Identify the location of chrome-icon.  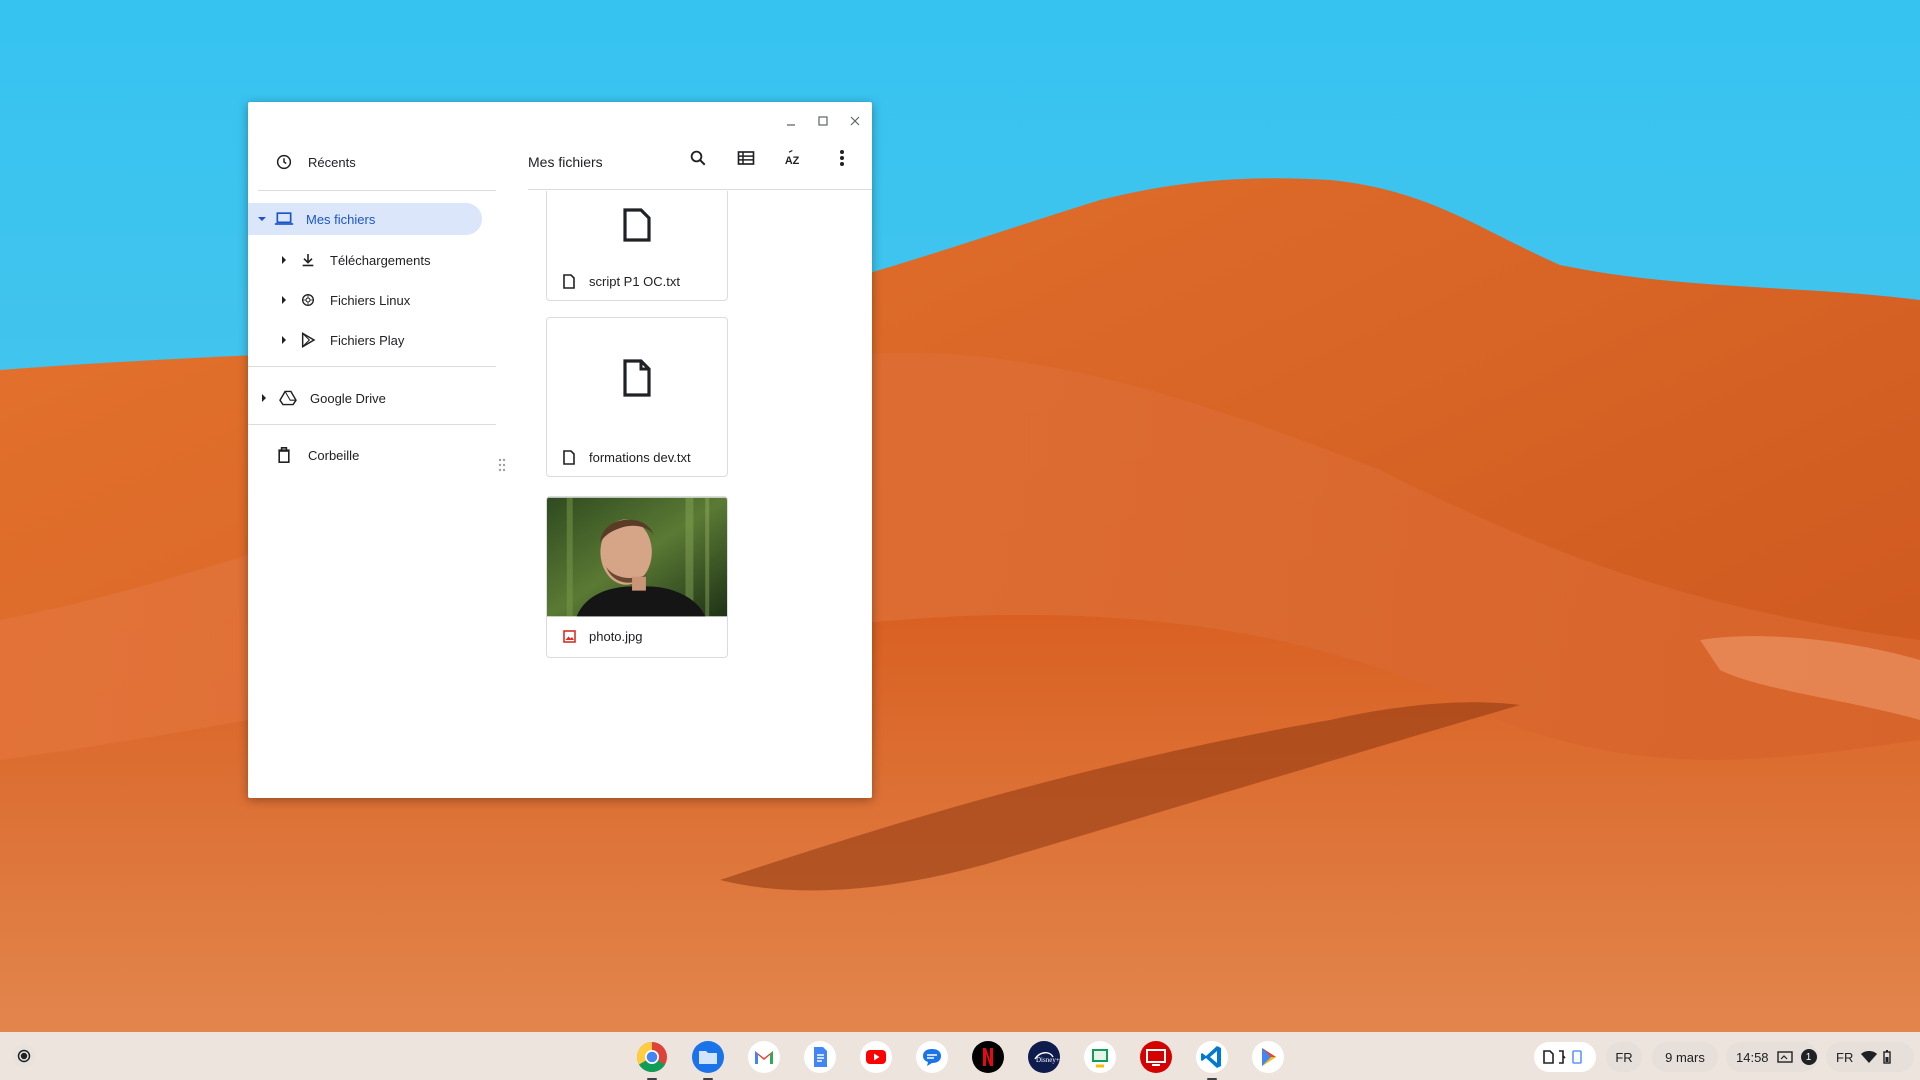
(651, 1057).